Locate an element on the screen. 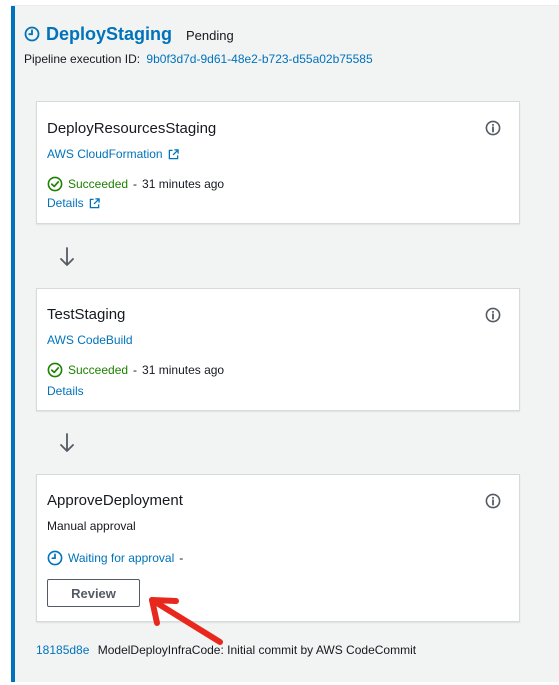  annotation-arrow-icon is located at coordinates (186, 621).